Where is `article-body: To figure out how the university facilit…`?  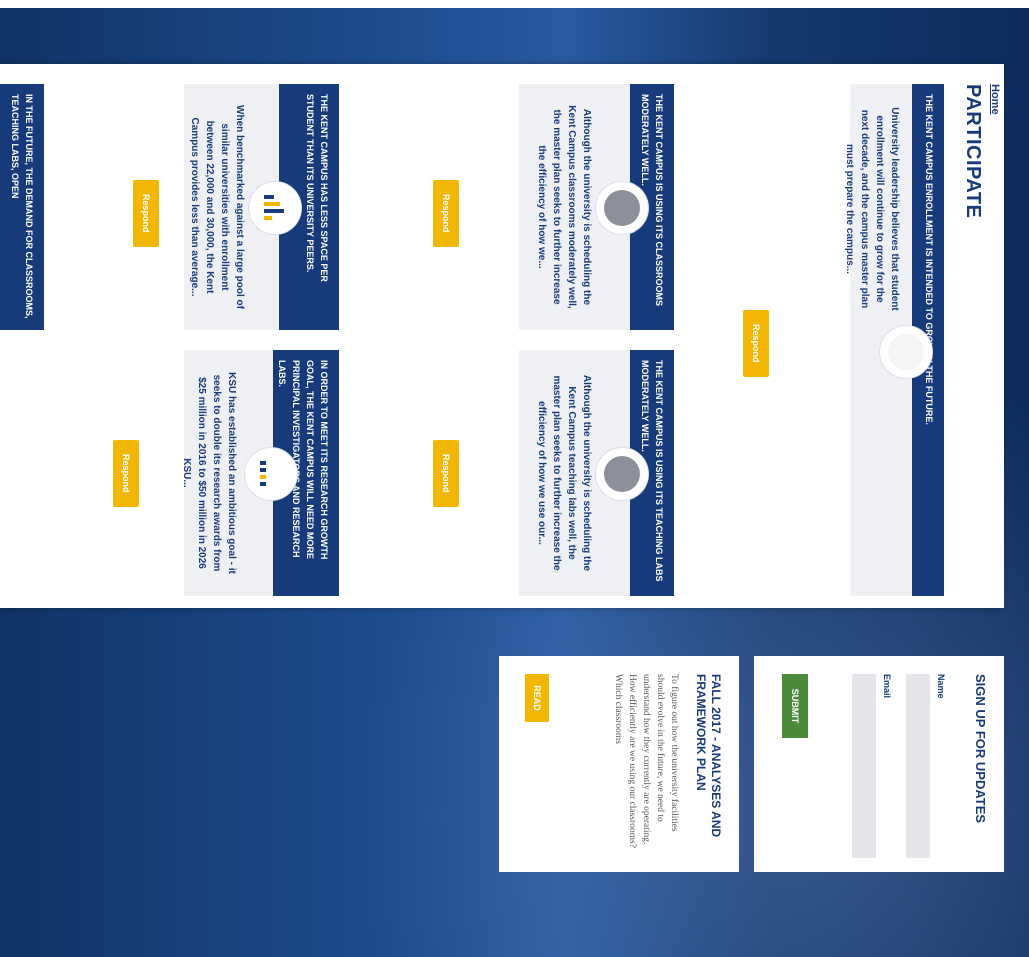 article-body: To figure out how the university facilit… is located at coordinates (646, 761).